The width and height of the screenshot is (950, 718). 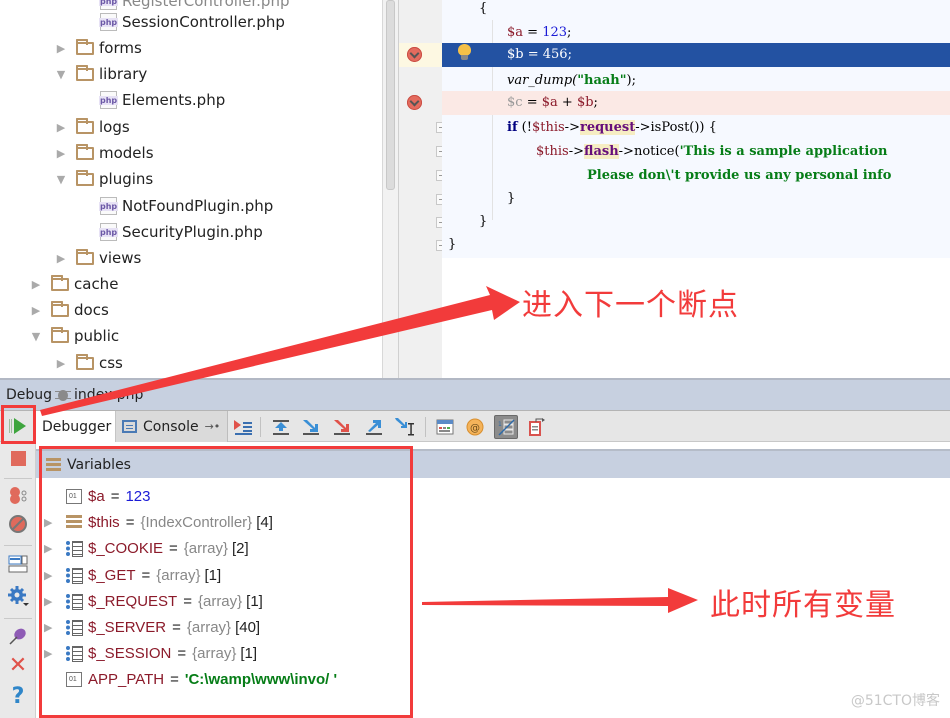 I want to click on step-out-button, so click(x=374, y=427).